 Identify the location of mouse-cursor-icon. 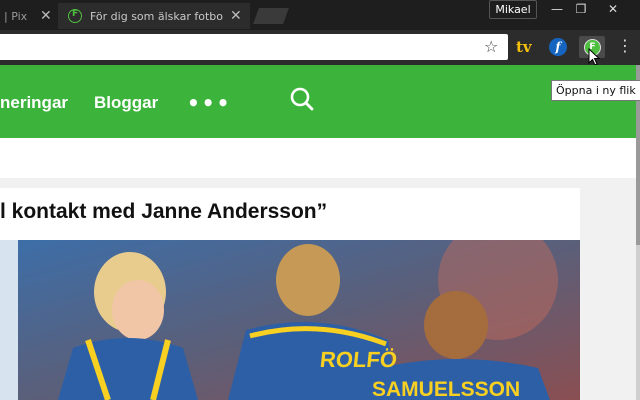
(594, 57).